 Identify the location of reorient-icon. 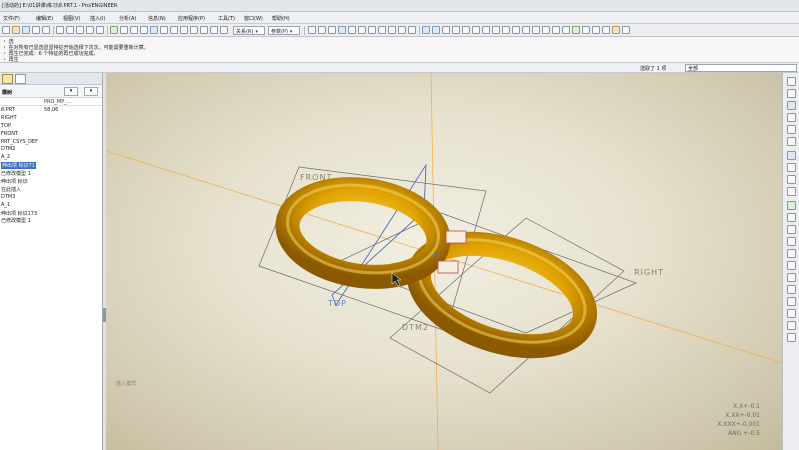
(342, 30).